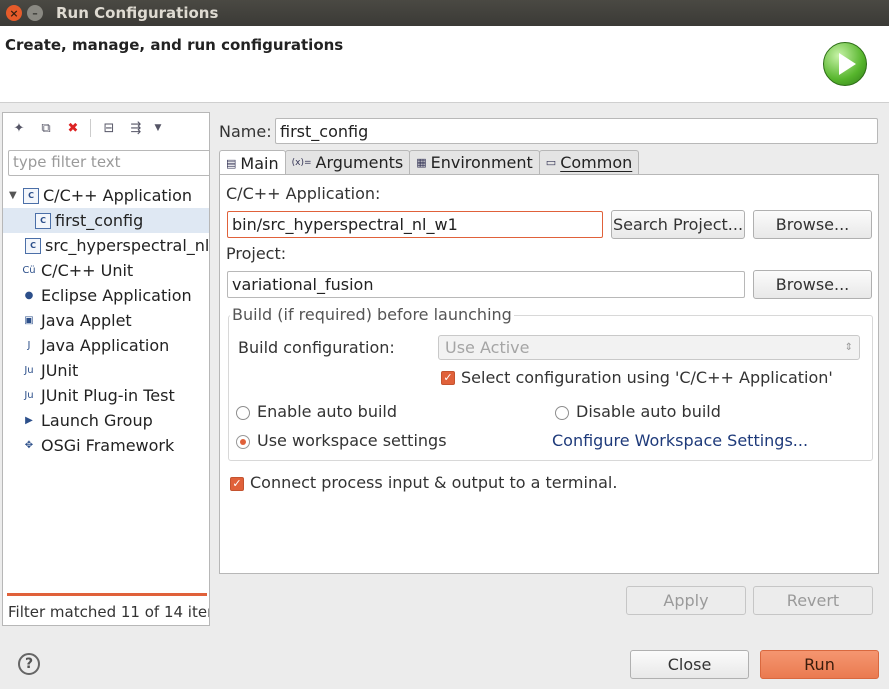  I want to click on revert-button: Revert, so click(813, 600).